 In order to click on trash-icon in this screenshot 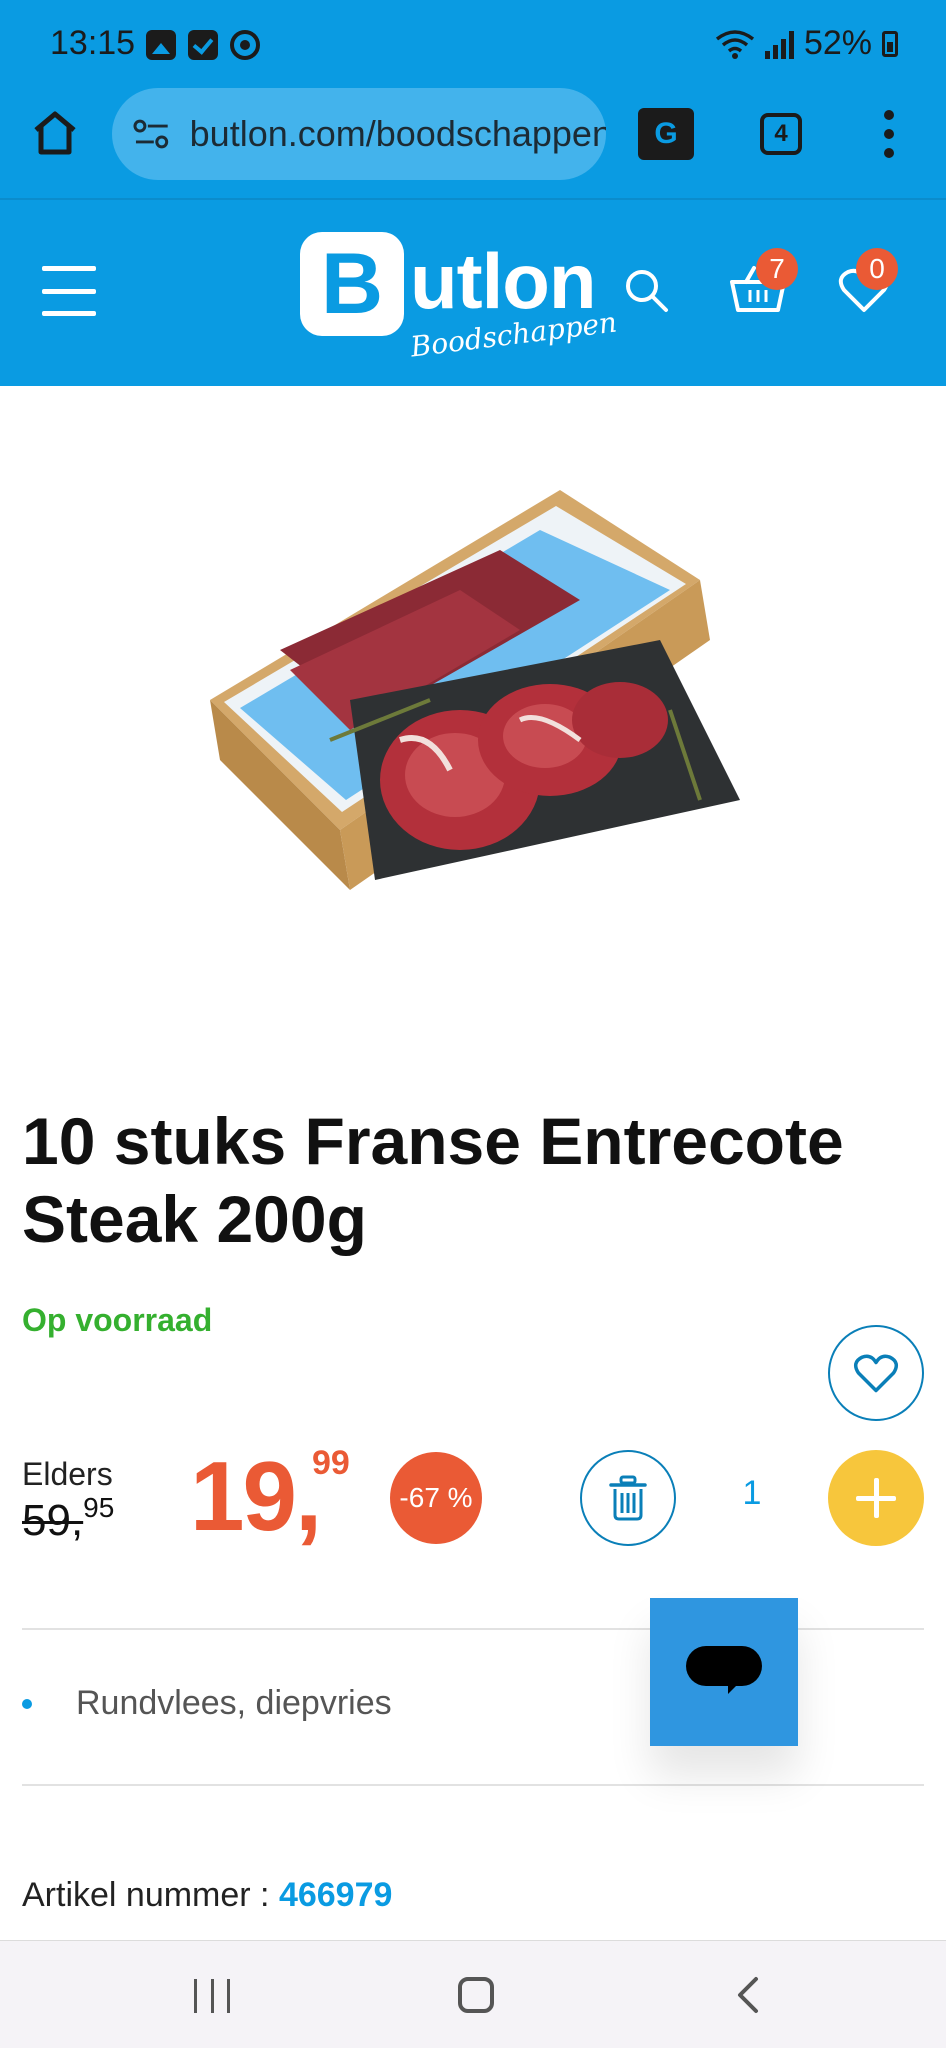, I will do `click(628, 1498)`.